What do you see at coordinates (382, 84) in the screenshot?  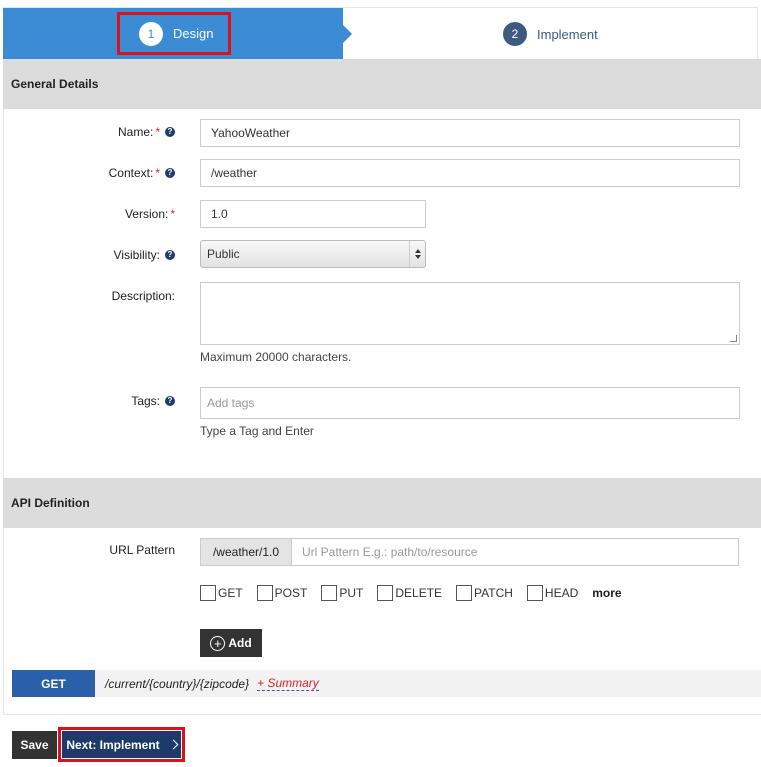 I see `general-details-header: General Details` at bounding box center [382, 84].